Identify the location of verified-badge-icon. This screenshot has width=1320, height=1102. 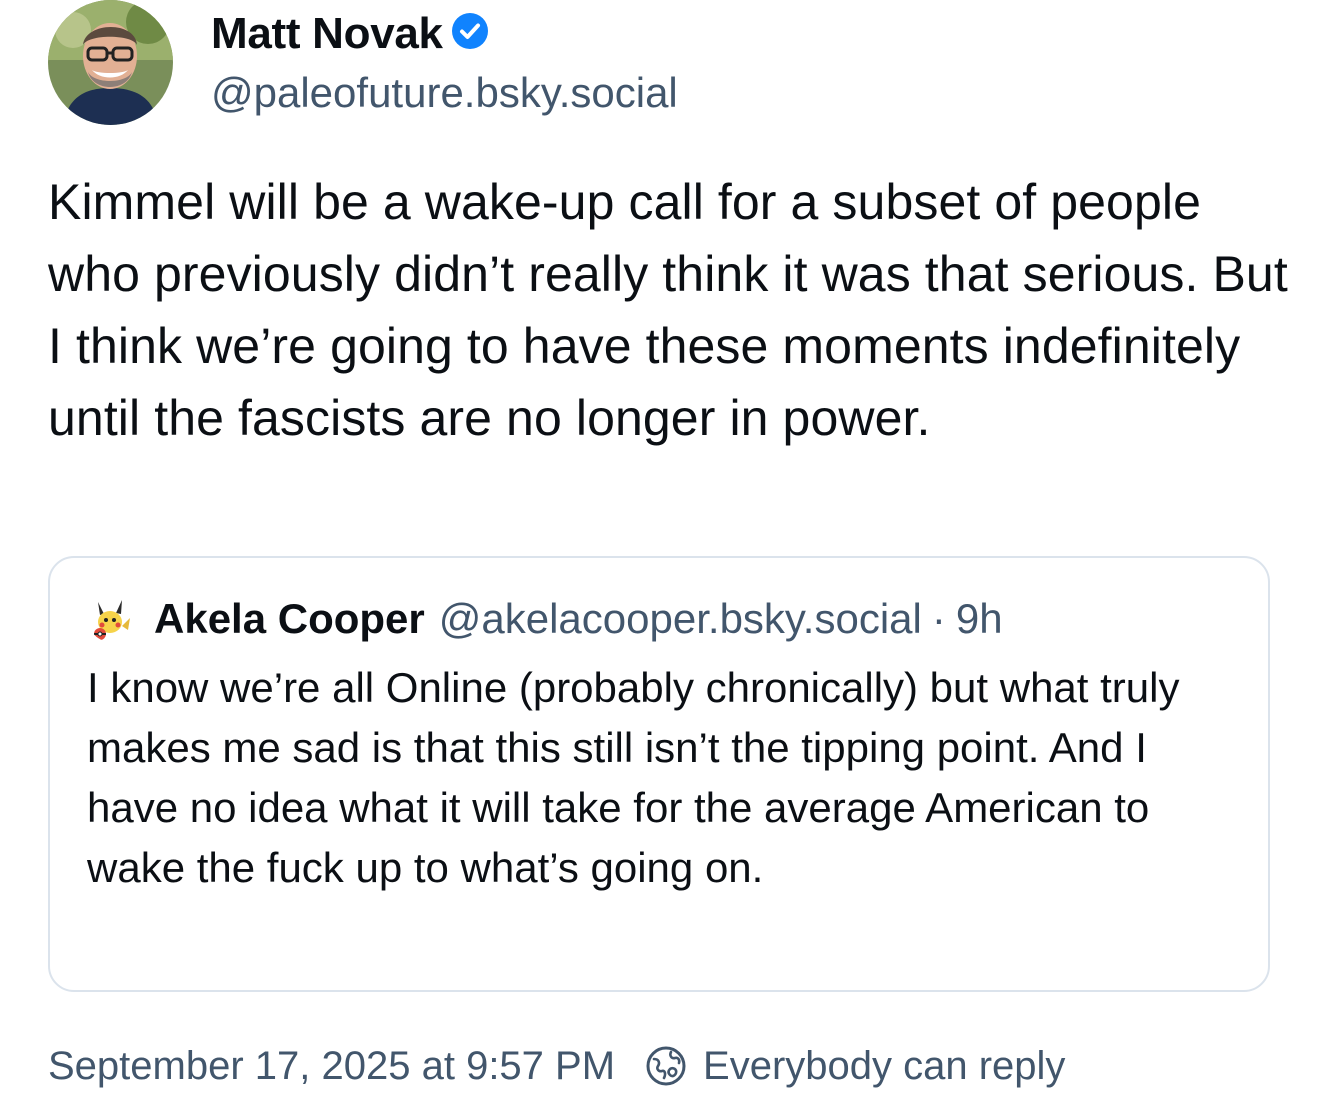
(470, 31).